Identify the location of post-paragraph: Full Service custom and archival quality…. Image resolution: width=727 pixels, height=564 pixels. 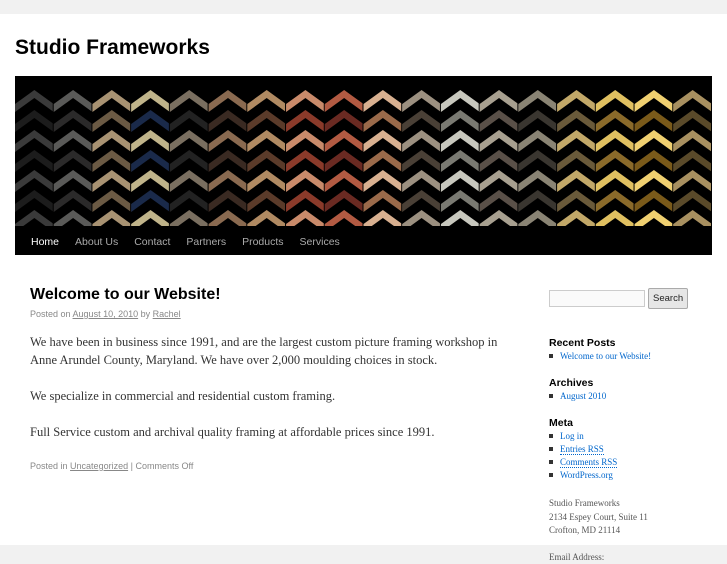
(232, 432).